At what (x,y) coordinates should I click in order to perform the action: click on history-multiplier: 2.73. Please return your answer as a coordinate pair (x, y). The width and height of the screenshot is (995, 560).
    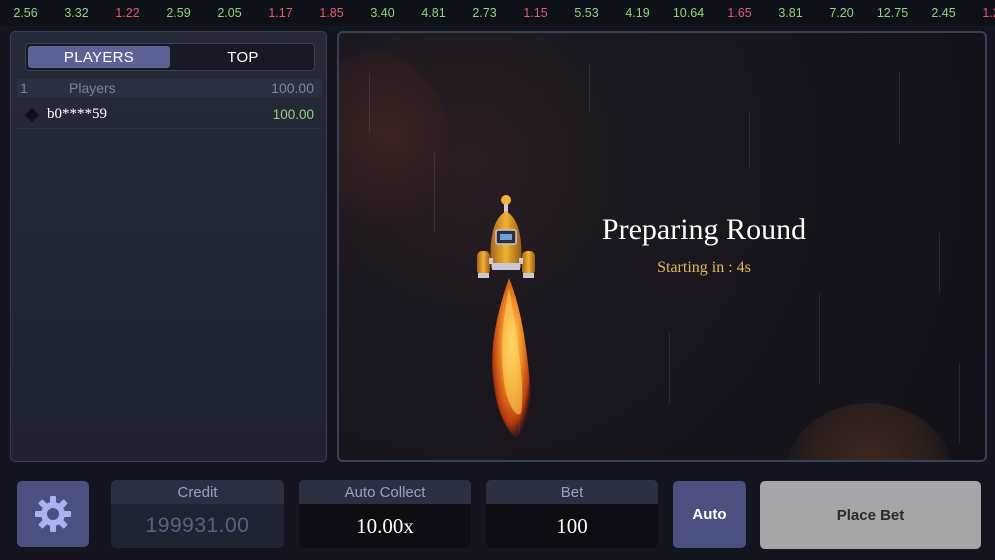
    Looking at the image, I should click on (484, 13).